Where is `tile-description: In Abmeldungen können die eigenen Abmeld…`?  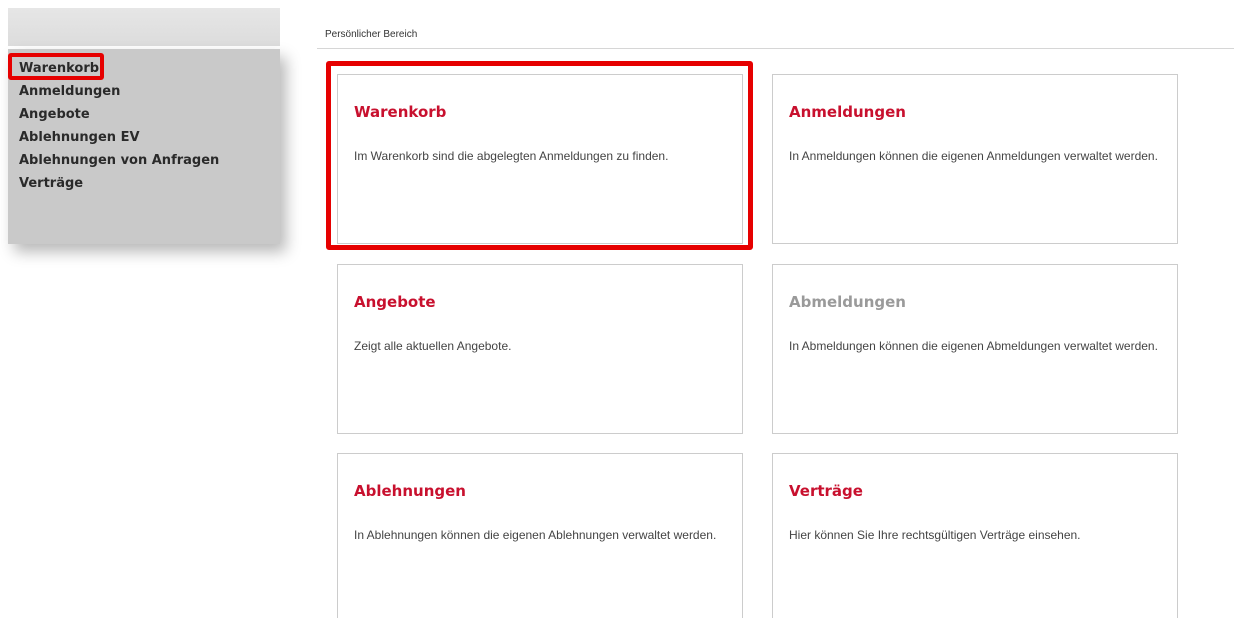 tile-description: In Abmeldungen können die eigenen Abmeld… is located at coordinates (973, 346).